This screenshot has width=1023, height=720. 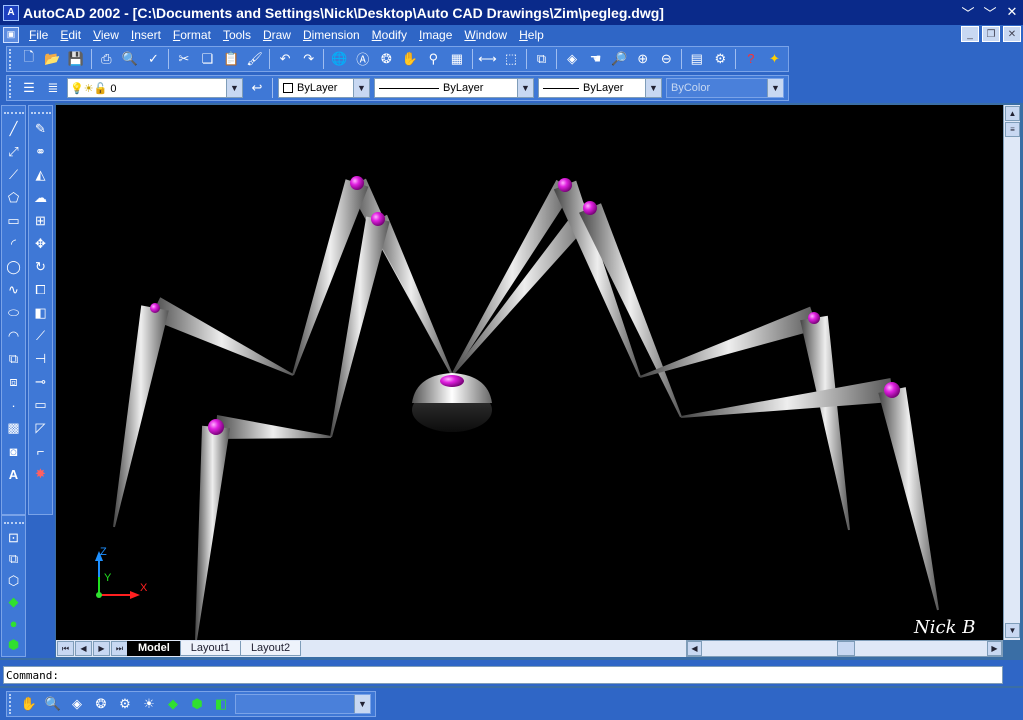 I want to click on autocad-app-icon: A, so click(x=11, y=12).